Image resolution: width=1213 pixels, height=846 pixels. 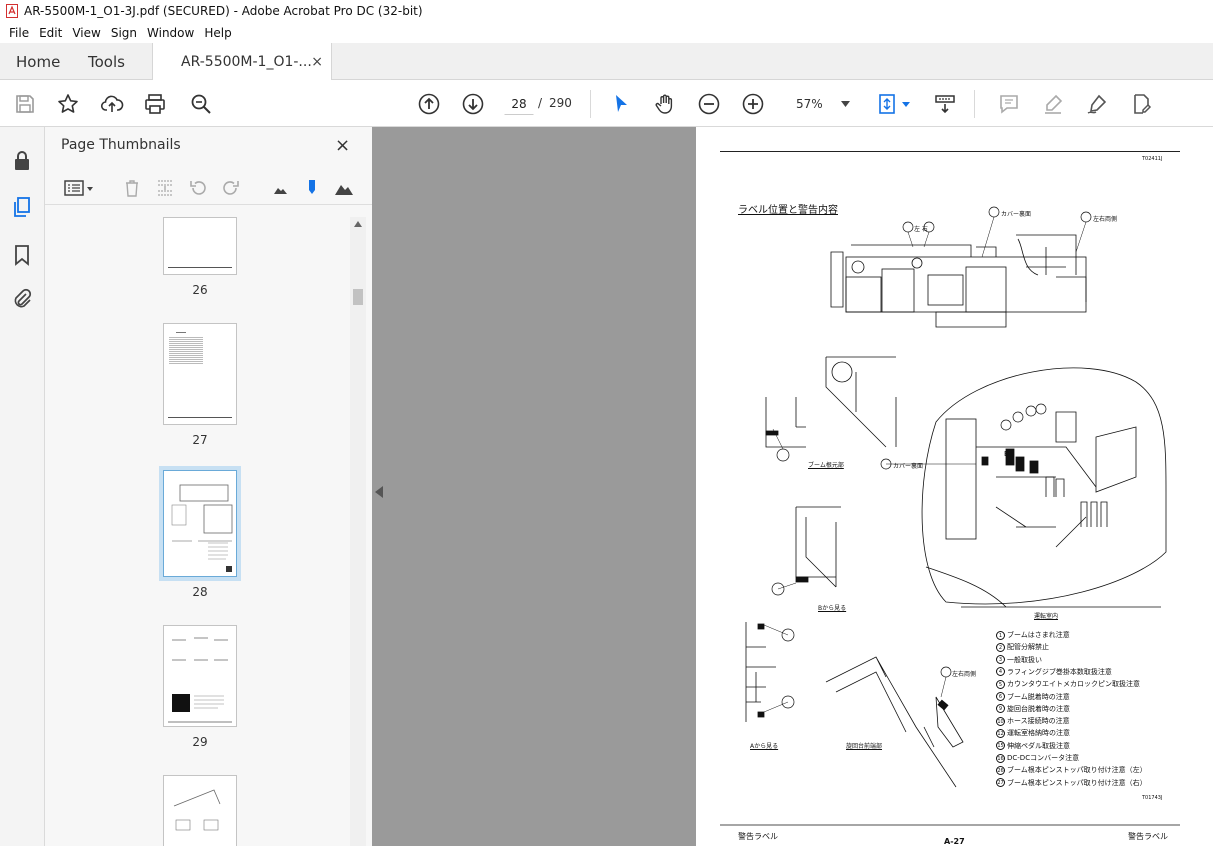 I want to click on attachment-paperclip-icon, so click(x=22, y=299).